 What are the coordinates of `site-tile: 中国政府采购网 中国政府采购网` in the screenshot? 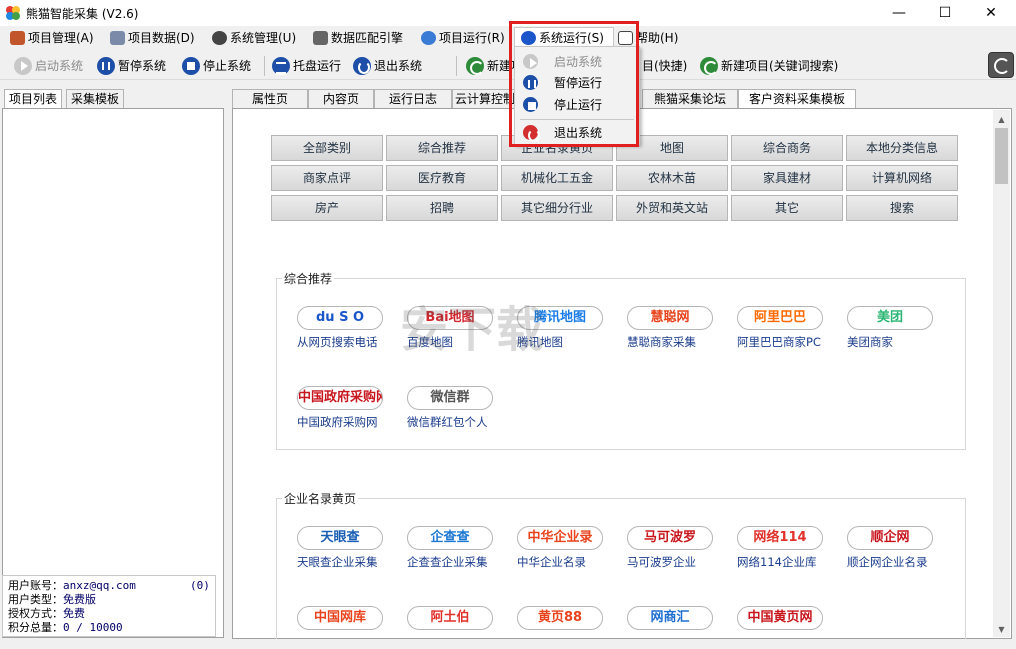 It's located at (347, 409).